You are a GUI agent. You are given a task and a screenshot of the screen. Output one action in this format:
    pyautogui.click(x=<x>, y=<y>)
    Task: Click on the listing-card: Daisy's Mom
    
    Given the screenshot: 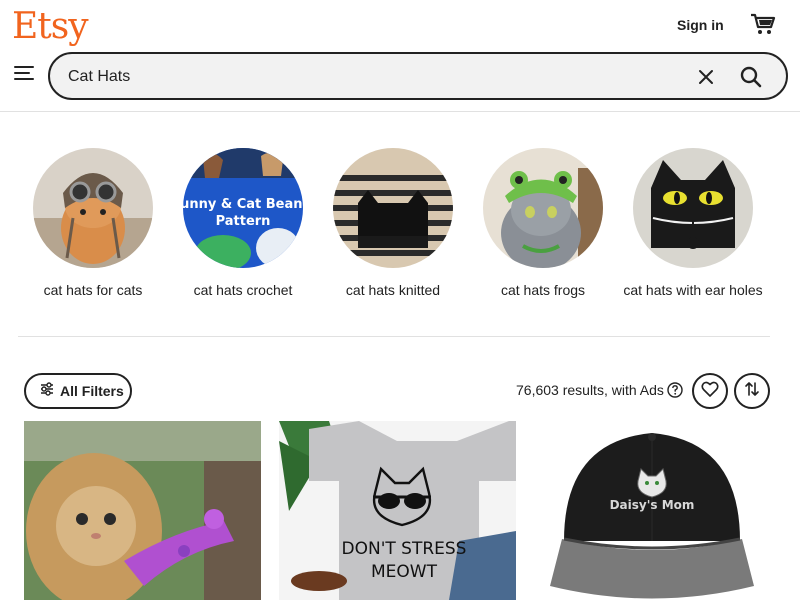 What is the action you would take?
    pyautogui.click(x=652, y=510)
    